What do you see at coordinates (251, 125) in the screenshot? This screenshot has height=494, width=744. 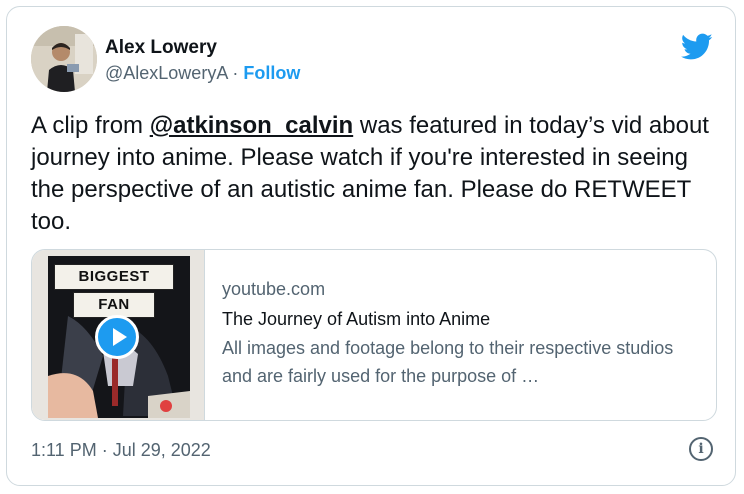 I see `mention-link: @atkinson_calvin` at bounding box center [251, 125].